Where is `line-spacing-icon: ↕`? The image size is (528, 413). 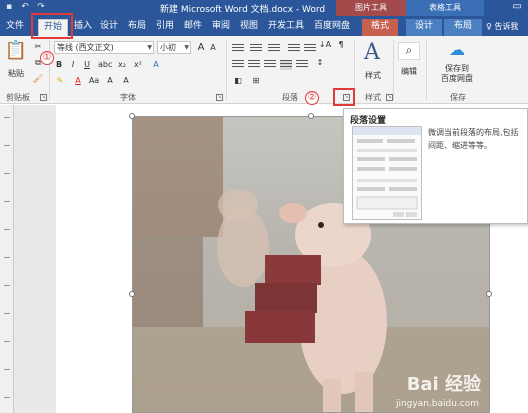 line-spacing-icon: ↕ is located at coordinates (320, 62).